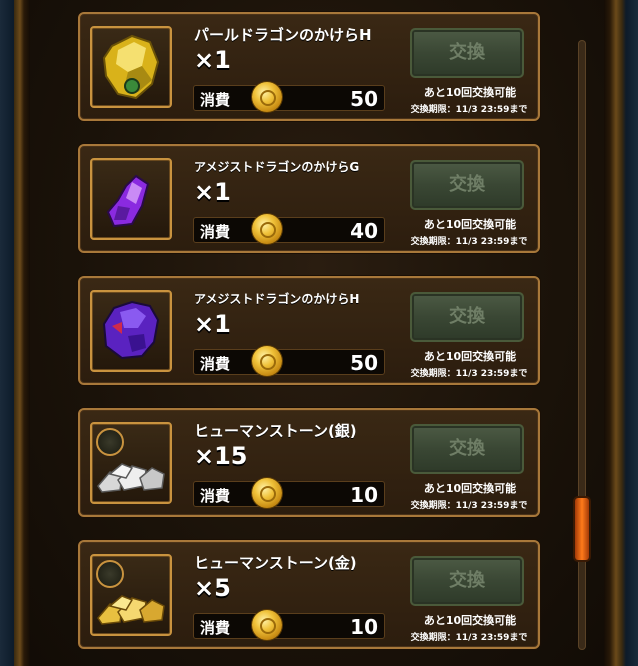 This screenshot has height=666, width=638. What do you see at coordinates (582, 529) in the screenshot?
I see `scrollbar-thumb` at bounding box center [582, 529].